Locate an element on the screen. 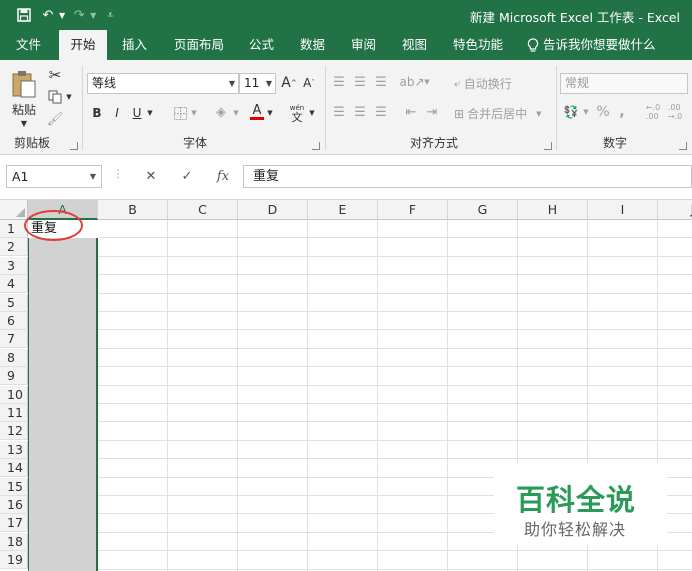 This screenshot has height=571, width=692. wrap-text-icon: ⤶ is located at coordinates (457, 83).